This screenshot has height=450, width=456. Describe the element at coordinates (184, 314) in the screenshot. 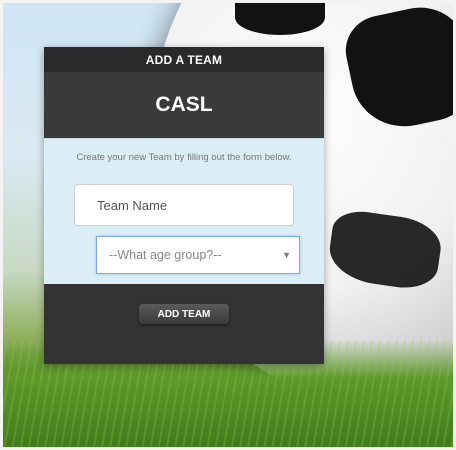

I see `add-team-button: ADD TEAM` at that location.